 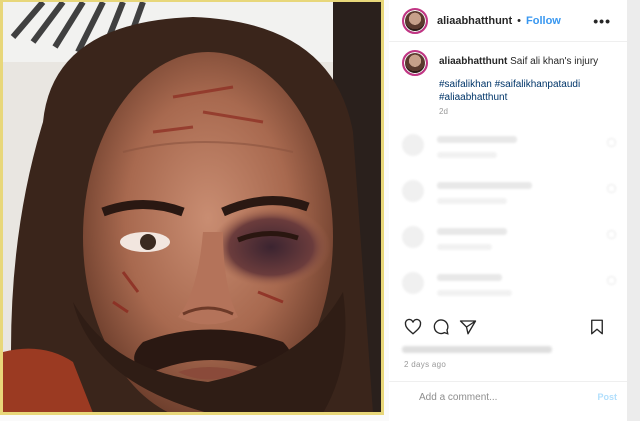 I want to click on action-bar, so click(x=509, y=328).